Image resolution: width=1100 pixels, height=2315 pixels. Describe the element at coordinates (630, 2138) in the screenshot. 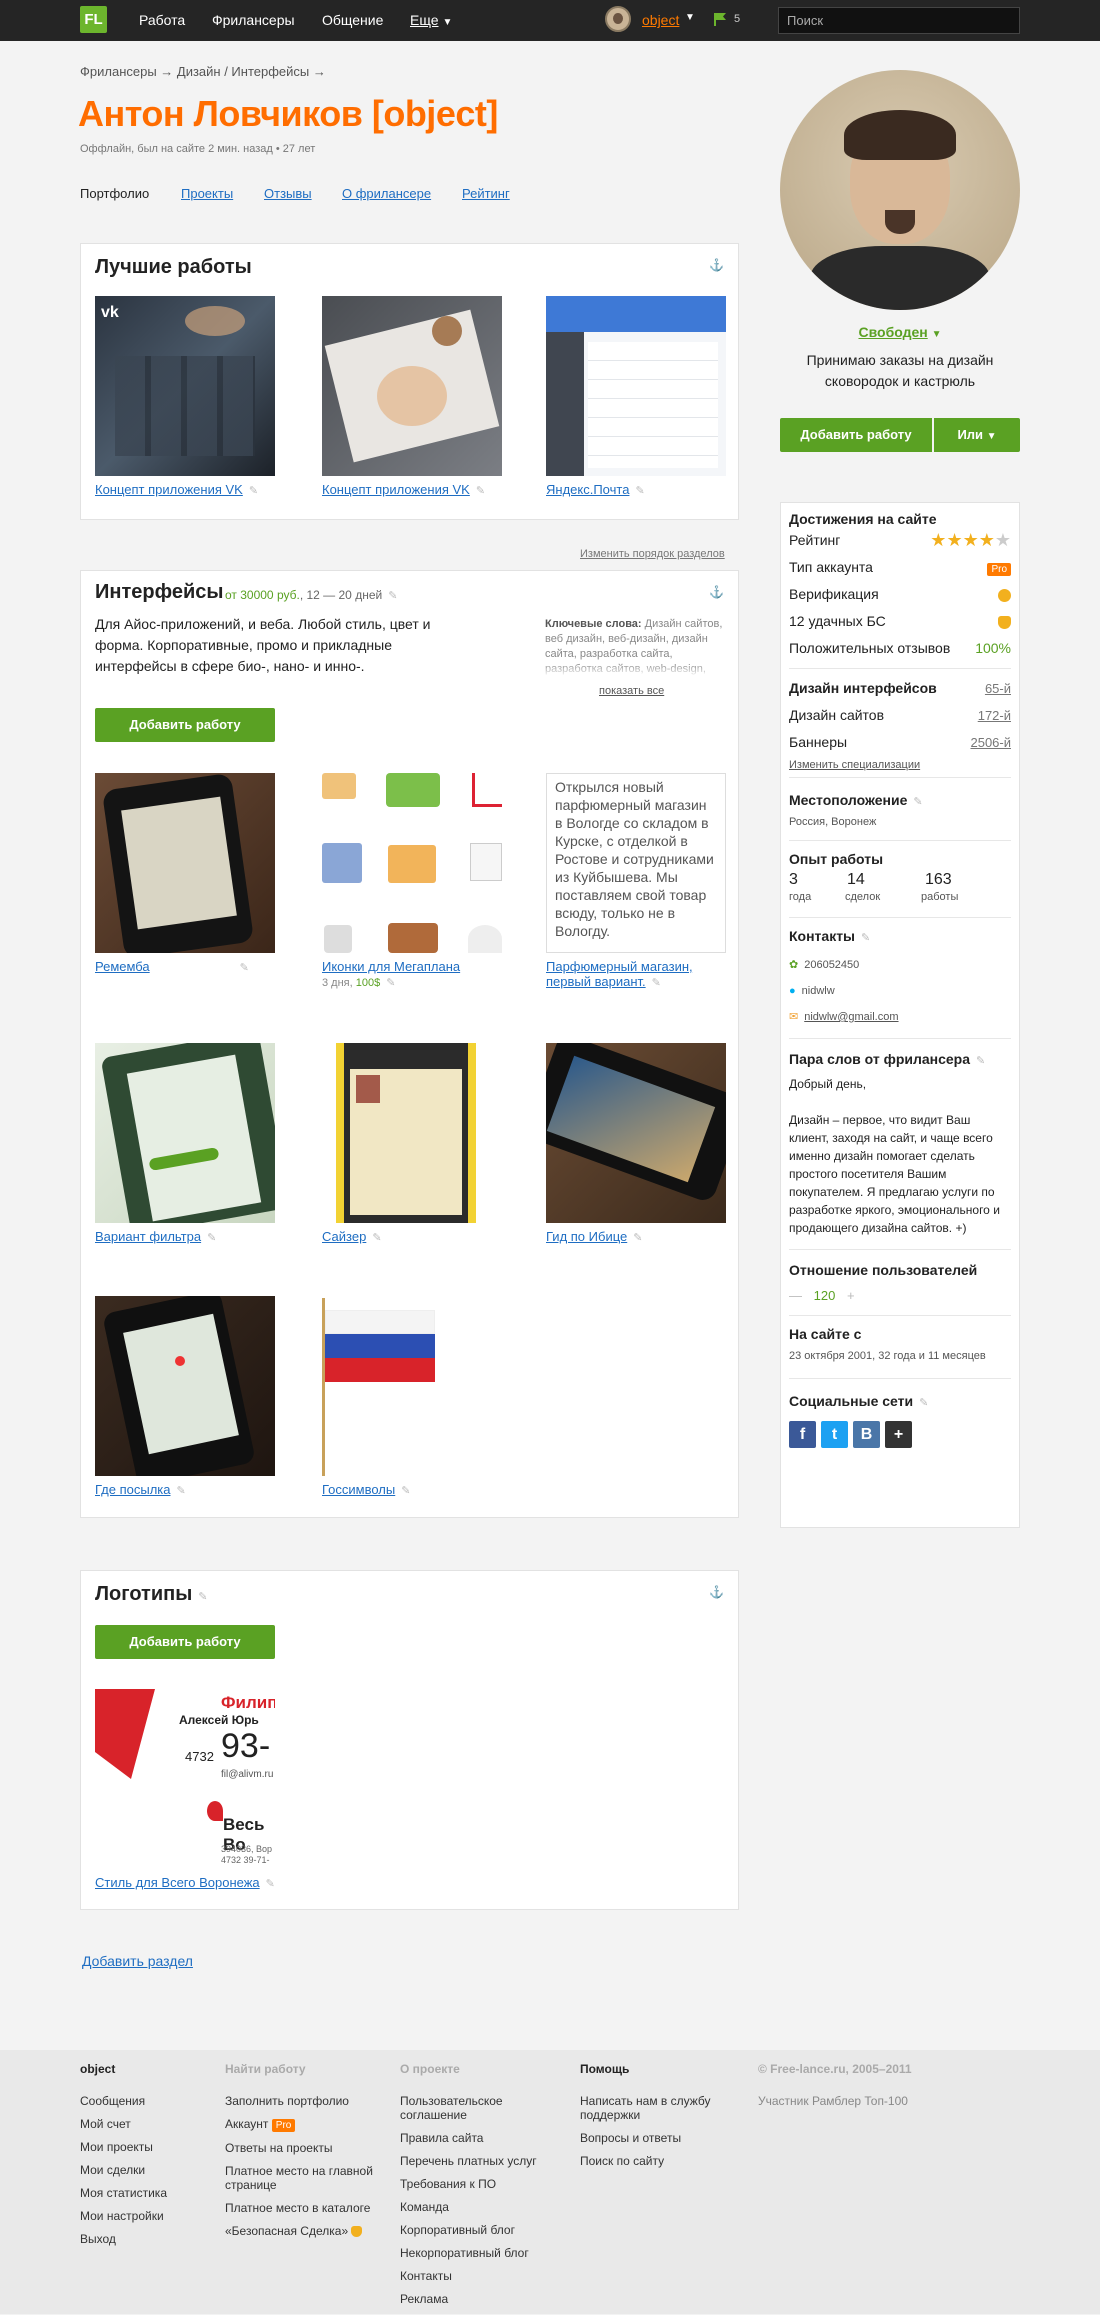

I see `footer-link: Вопросы и ответы` at that location.